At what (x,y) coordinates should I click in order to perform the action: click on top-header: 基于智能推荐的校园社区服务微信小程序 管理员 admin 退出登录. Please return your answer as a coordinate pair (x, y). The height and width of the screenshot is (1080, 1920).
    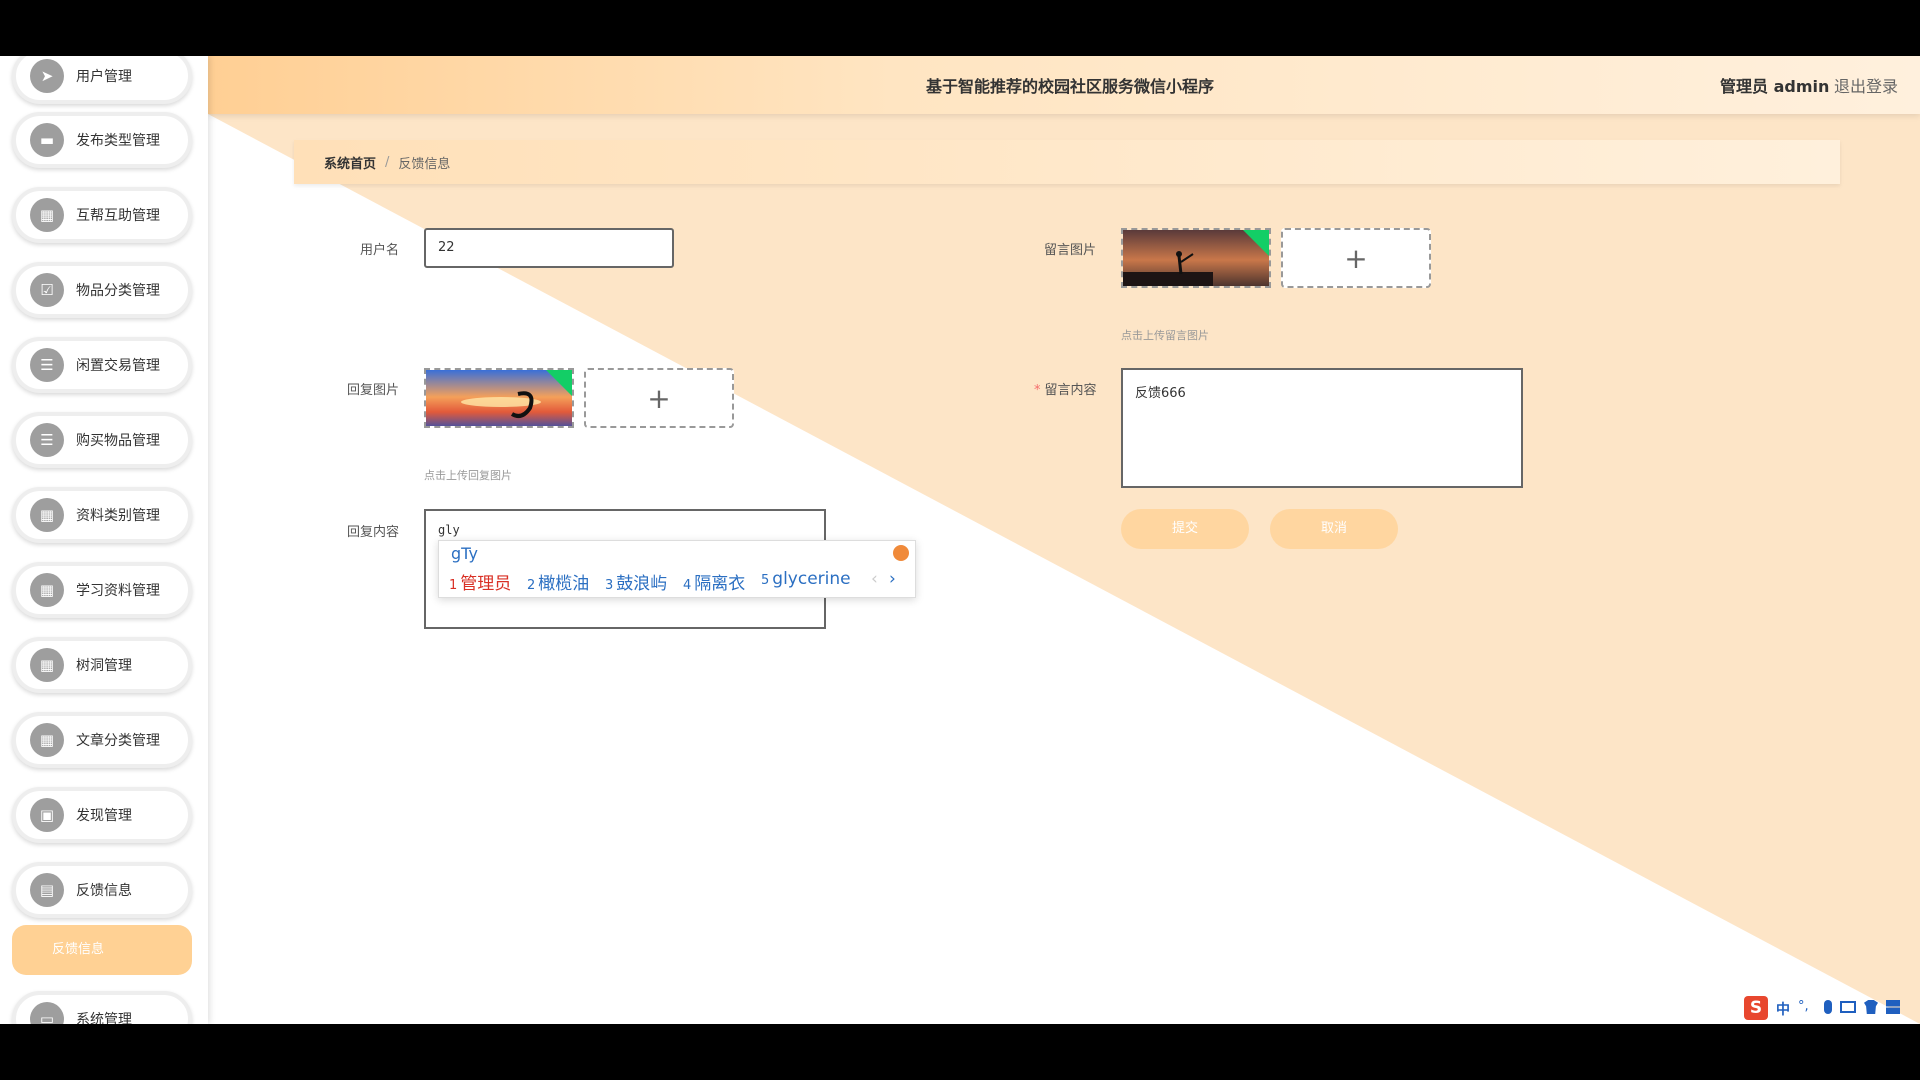
    Looking at the image, I should click on (1064, 85).